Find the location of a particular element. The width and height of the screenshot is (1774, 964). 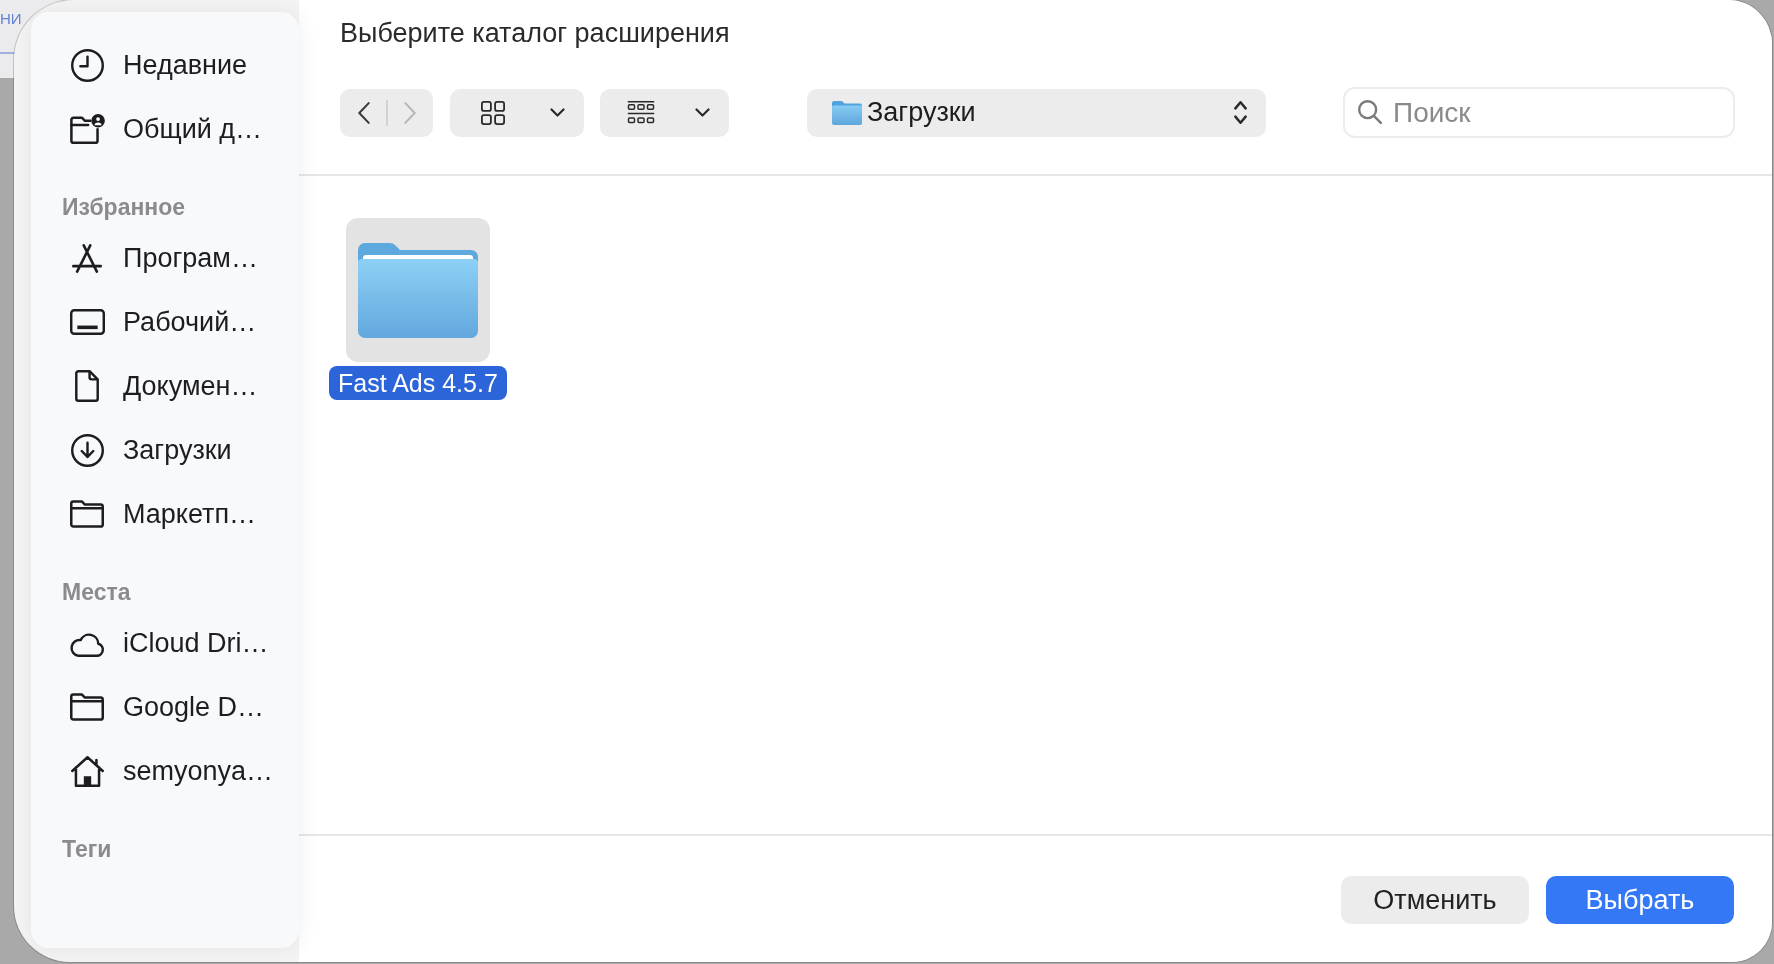

monitor-icon is located at coordinates (87, 322).